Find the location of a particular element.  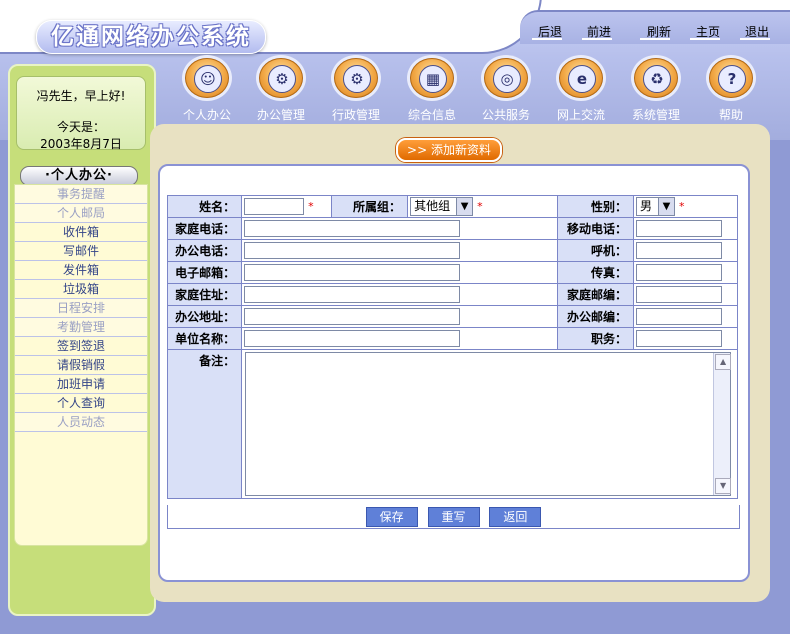

sidebar-item-attendance: 考勤管理 is located at coordinates (81, 327).